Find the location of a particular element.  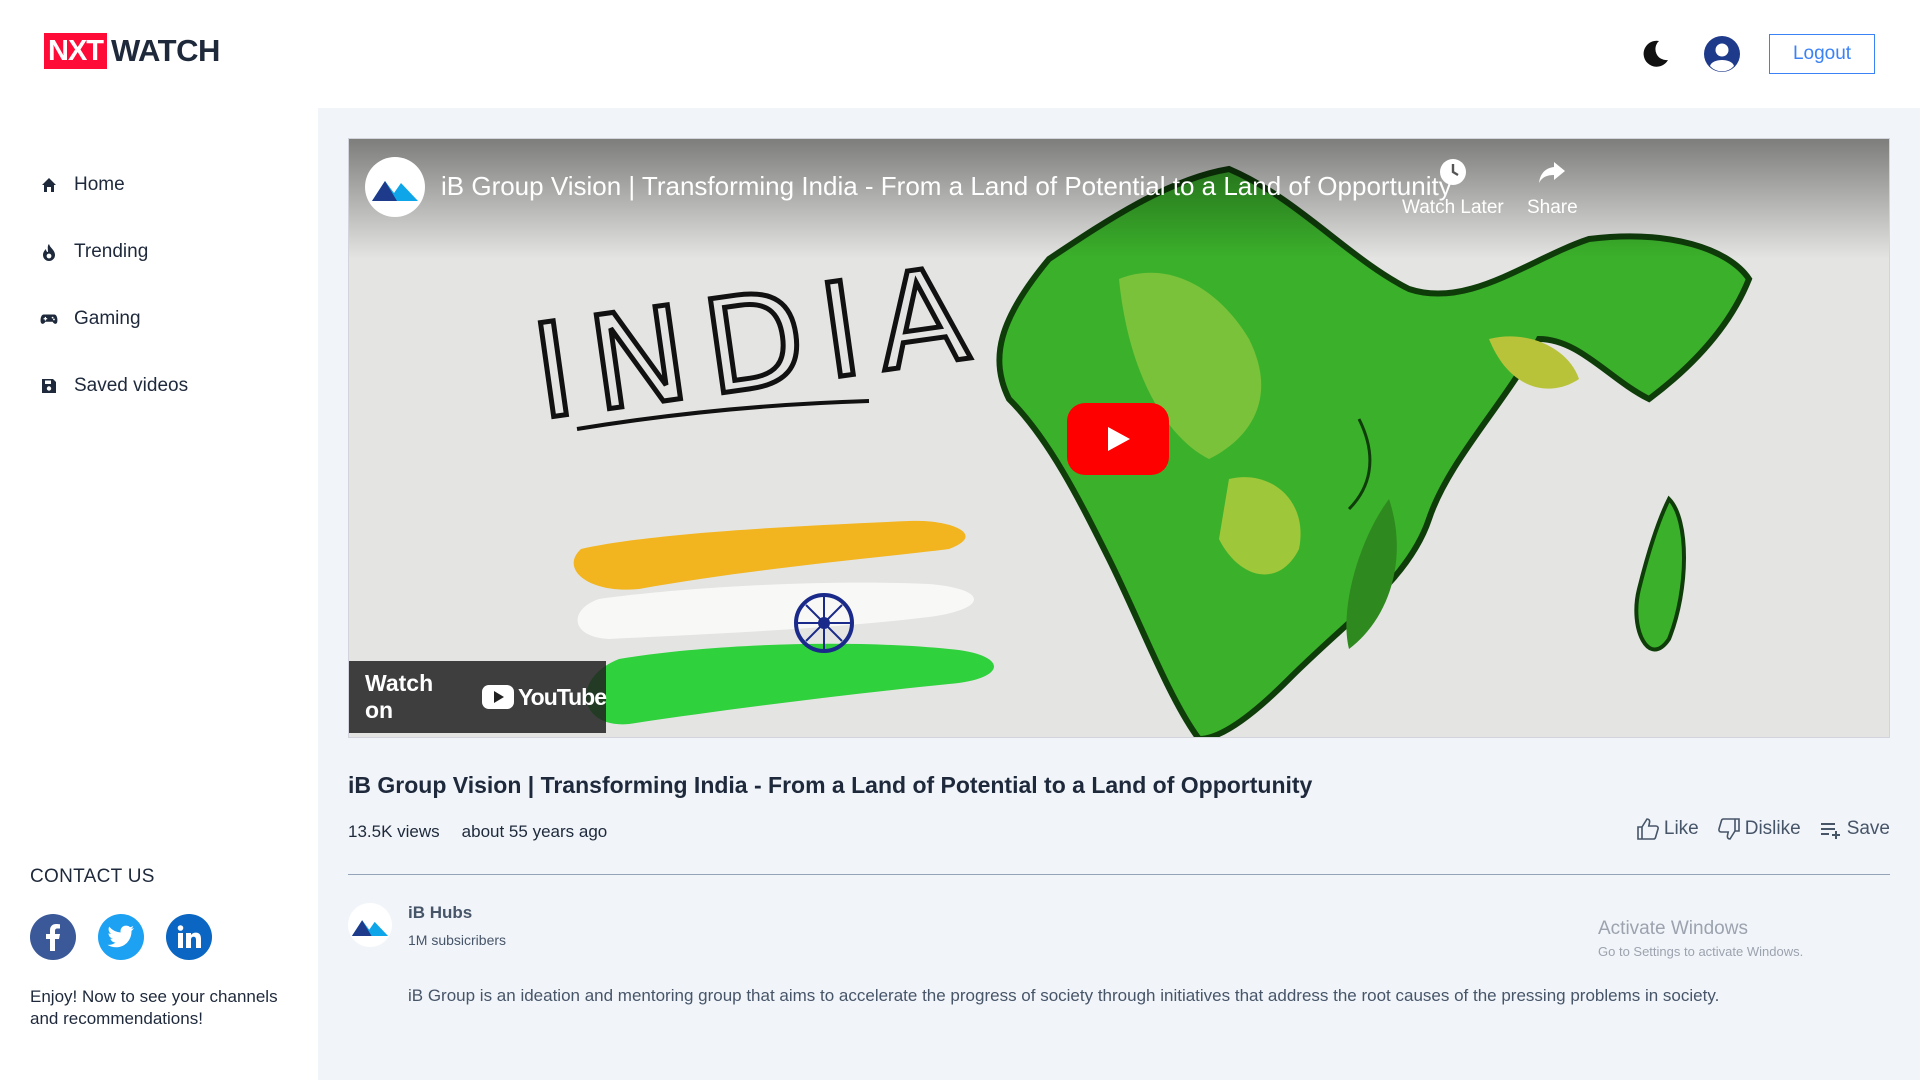

nxt-watch-logo: NXT WATCH is located at coordinates (132, 51).